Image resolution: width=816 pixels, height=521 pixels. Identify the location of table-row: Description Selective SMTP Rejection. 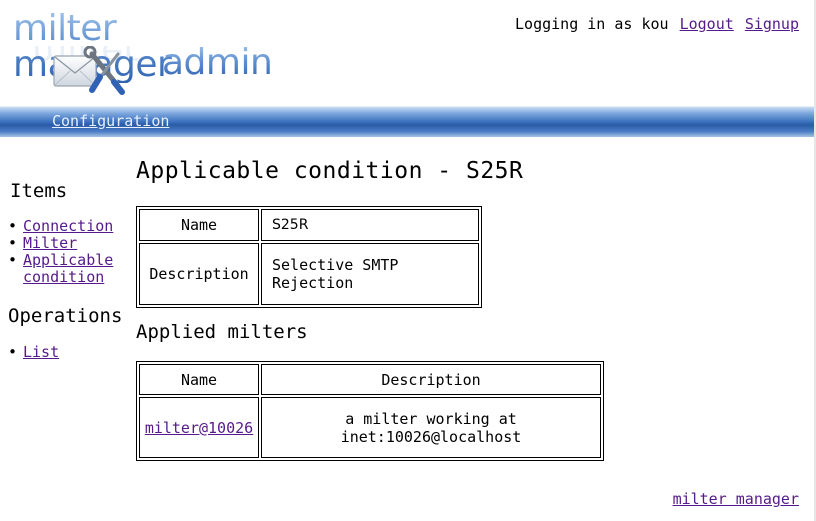
(309, 274).